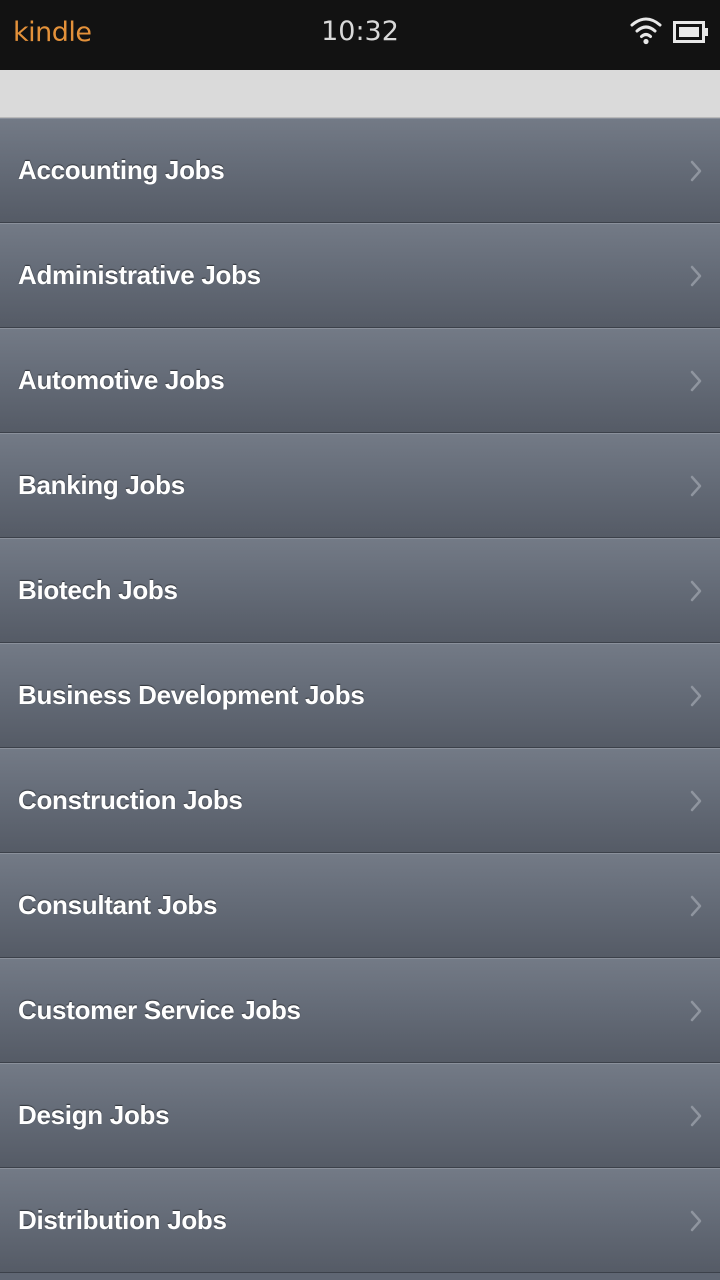  Describe the element at coordinates (101, 485) in the screenshot. I see `list-item-label: Banking Jobs` at that location.